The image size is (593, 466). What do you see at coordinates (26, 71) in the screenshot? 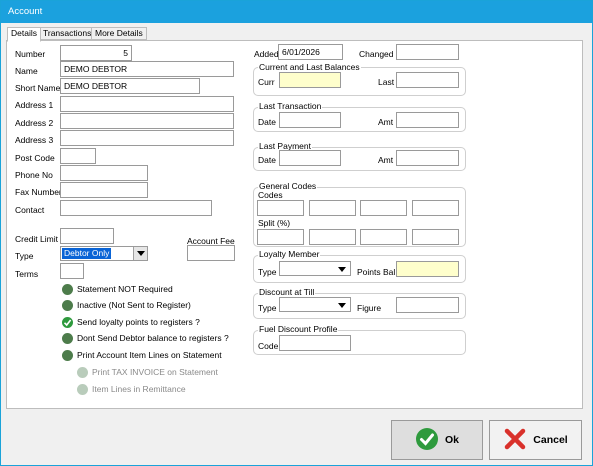
I see `name-label: Name` at bounding box center [26, 71].